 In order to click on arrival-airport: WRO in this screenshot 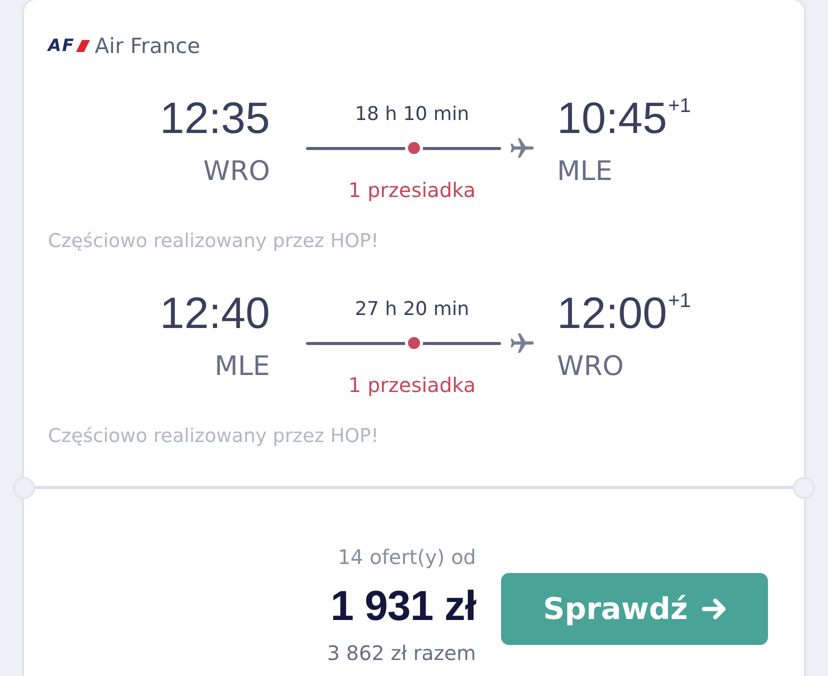, I will do `click(590, 367)`.